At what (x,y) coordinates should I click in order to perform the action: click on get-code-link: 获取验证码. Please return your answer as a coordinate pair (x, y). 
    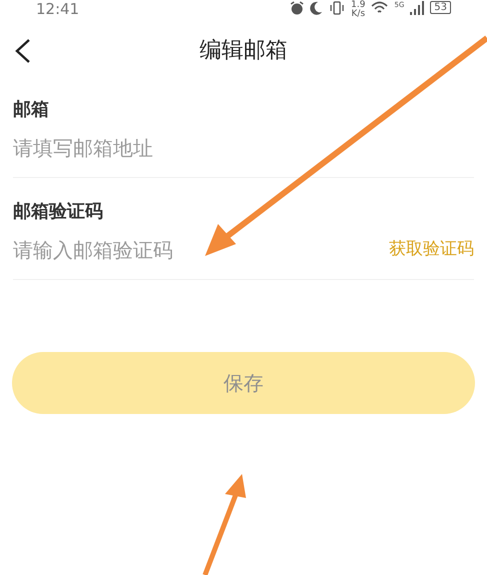
    Looking at the image, I should click on (431, 250).